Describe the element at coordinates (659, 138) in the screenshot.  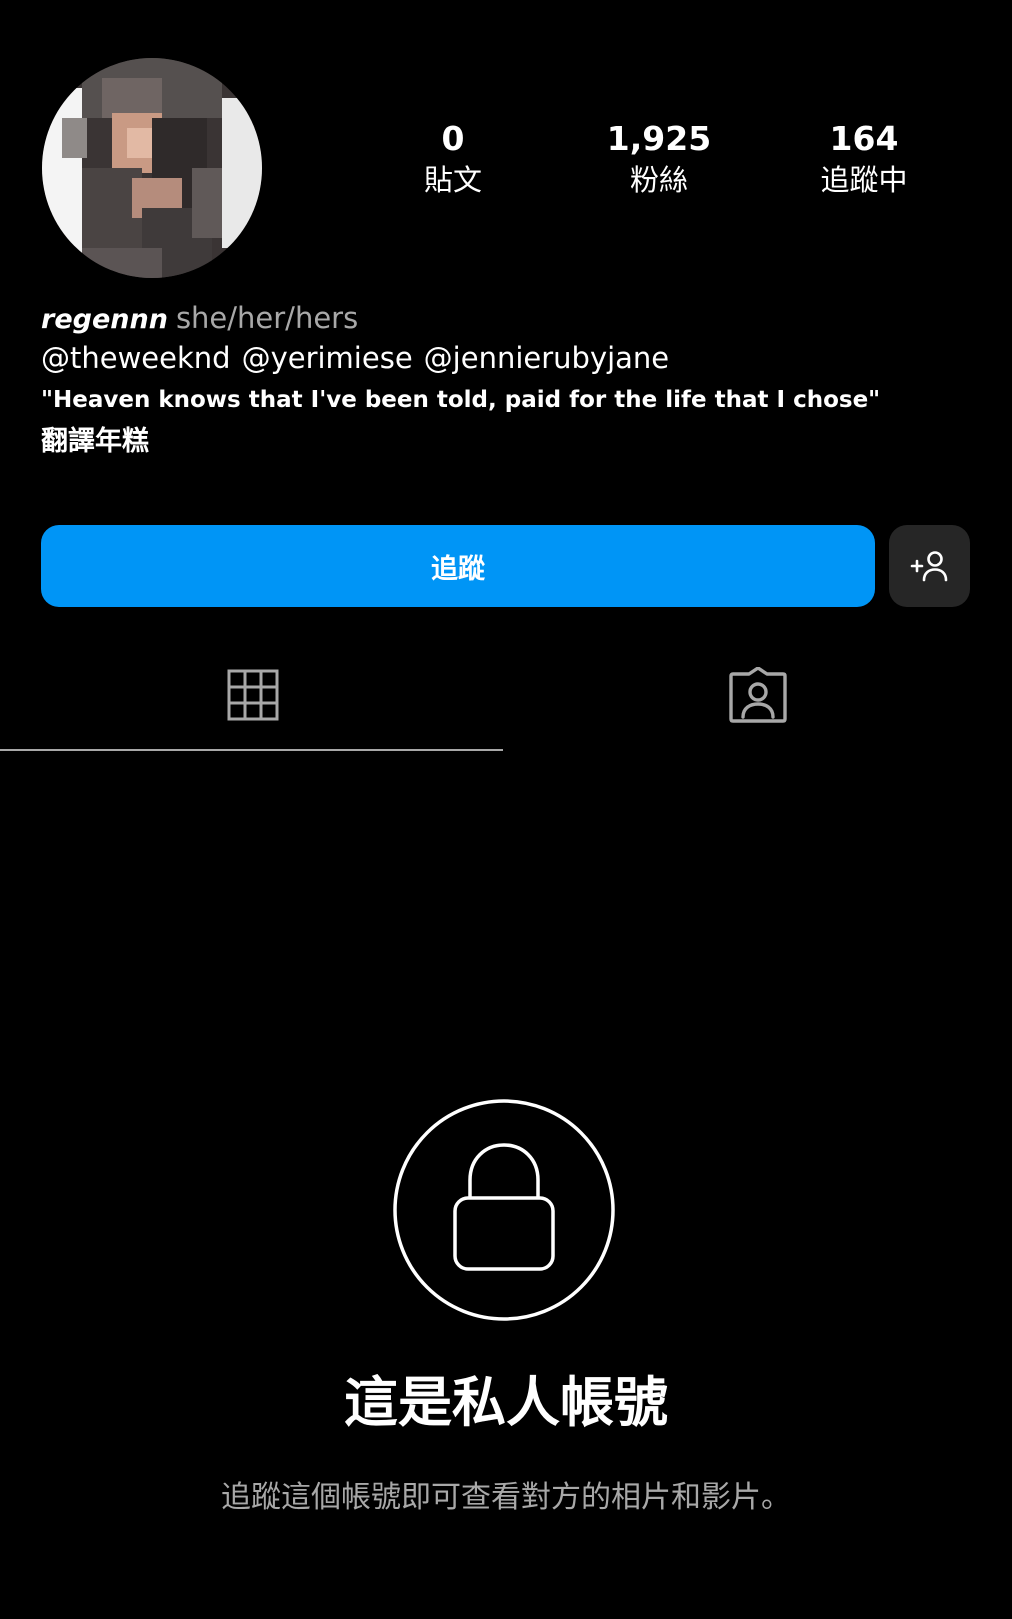
I see `followers-count: 1,925` at that location.